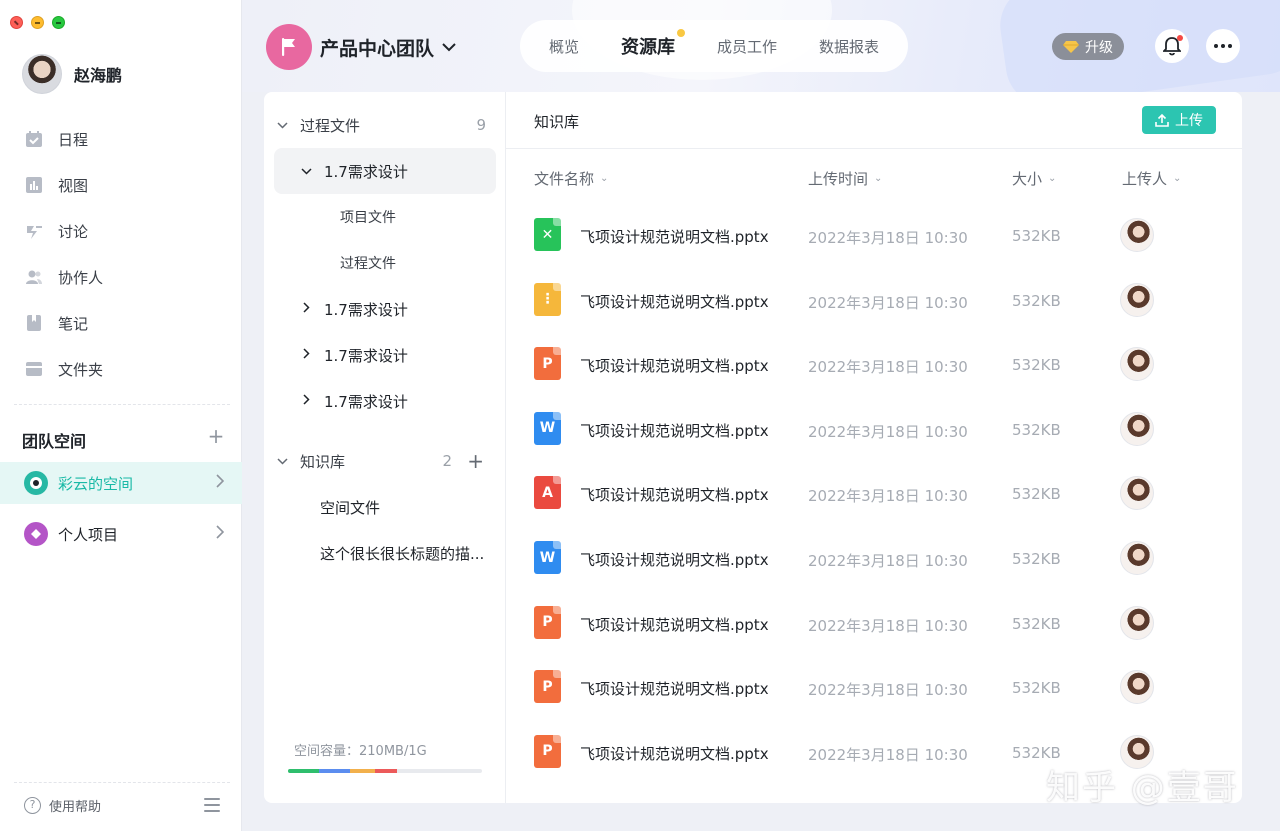  What do you see at coordinates (304, 771) in the screenshot?
I see `capacity-segment` at bounding box center [304, 771].